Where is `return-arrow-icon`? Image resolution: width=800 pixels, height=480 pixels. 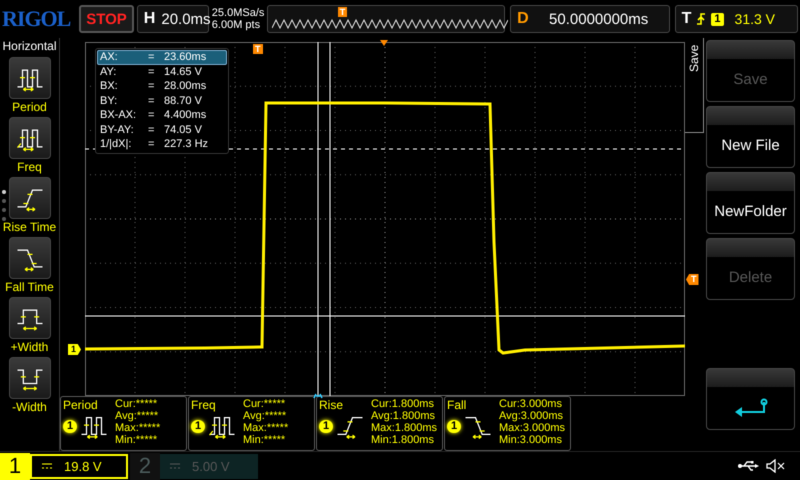
return-arrow-icon is located at coordinates (751, 408).